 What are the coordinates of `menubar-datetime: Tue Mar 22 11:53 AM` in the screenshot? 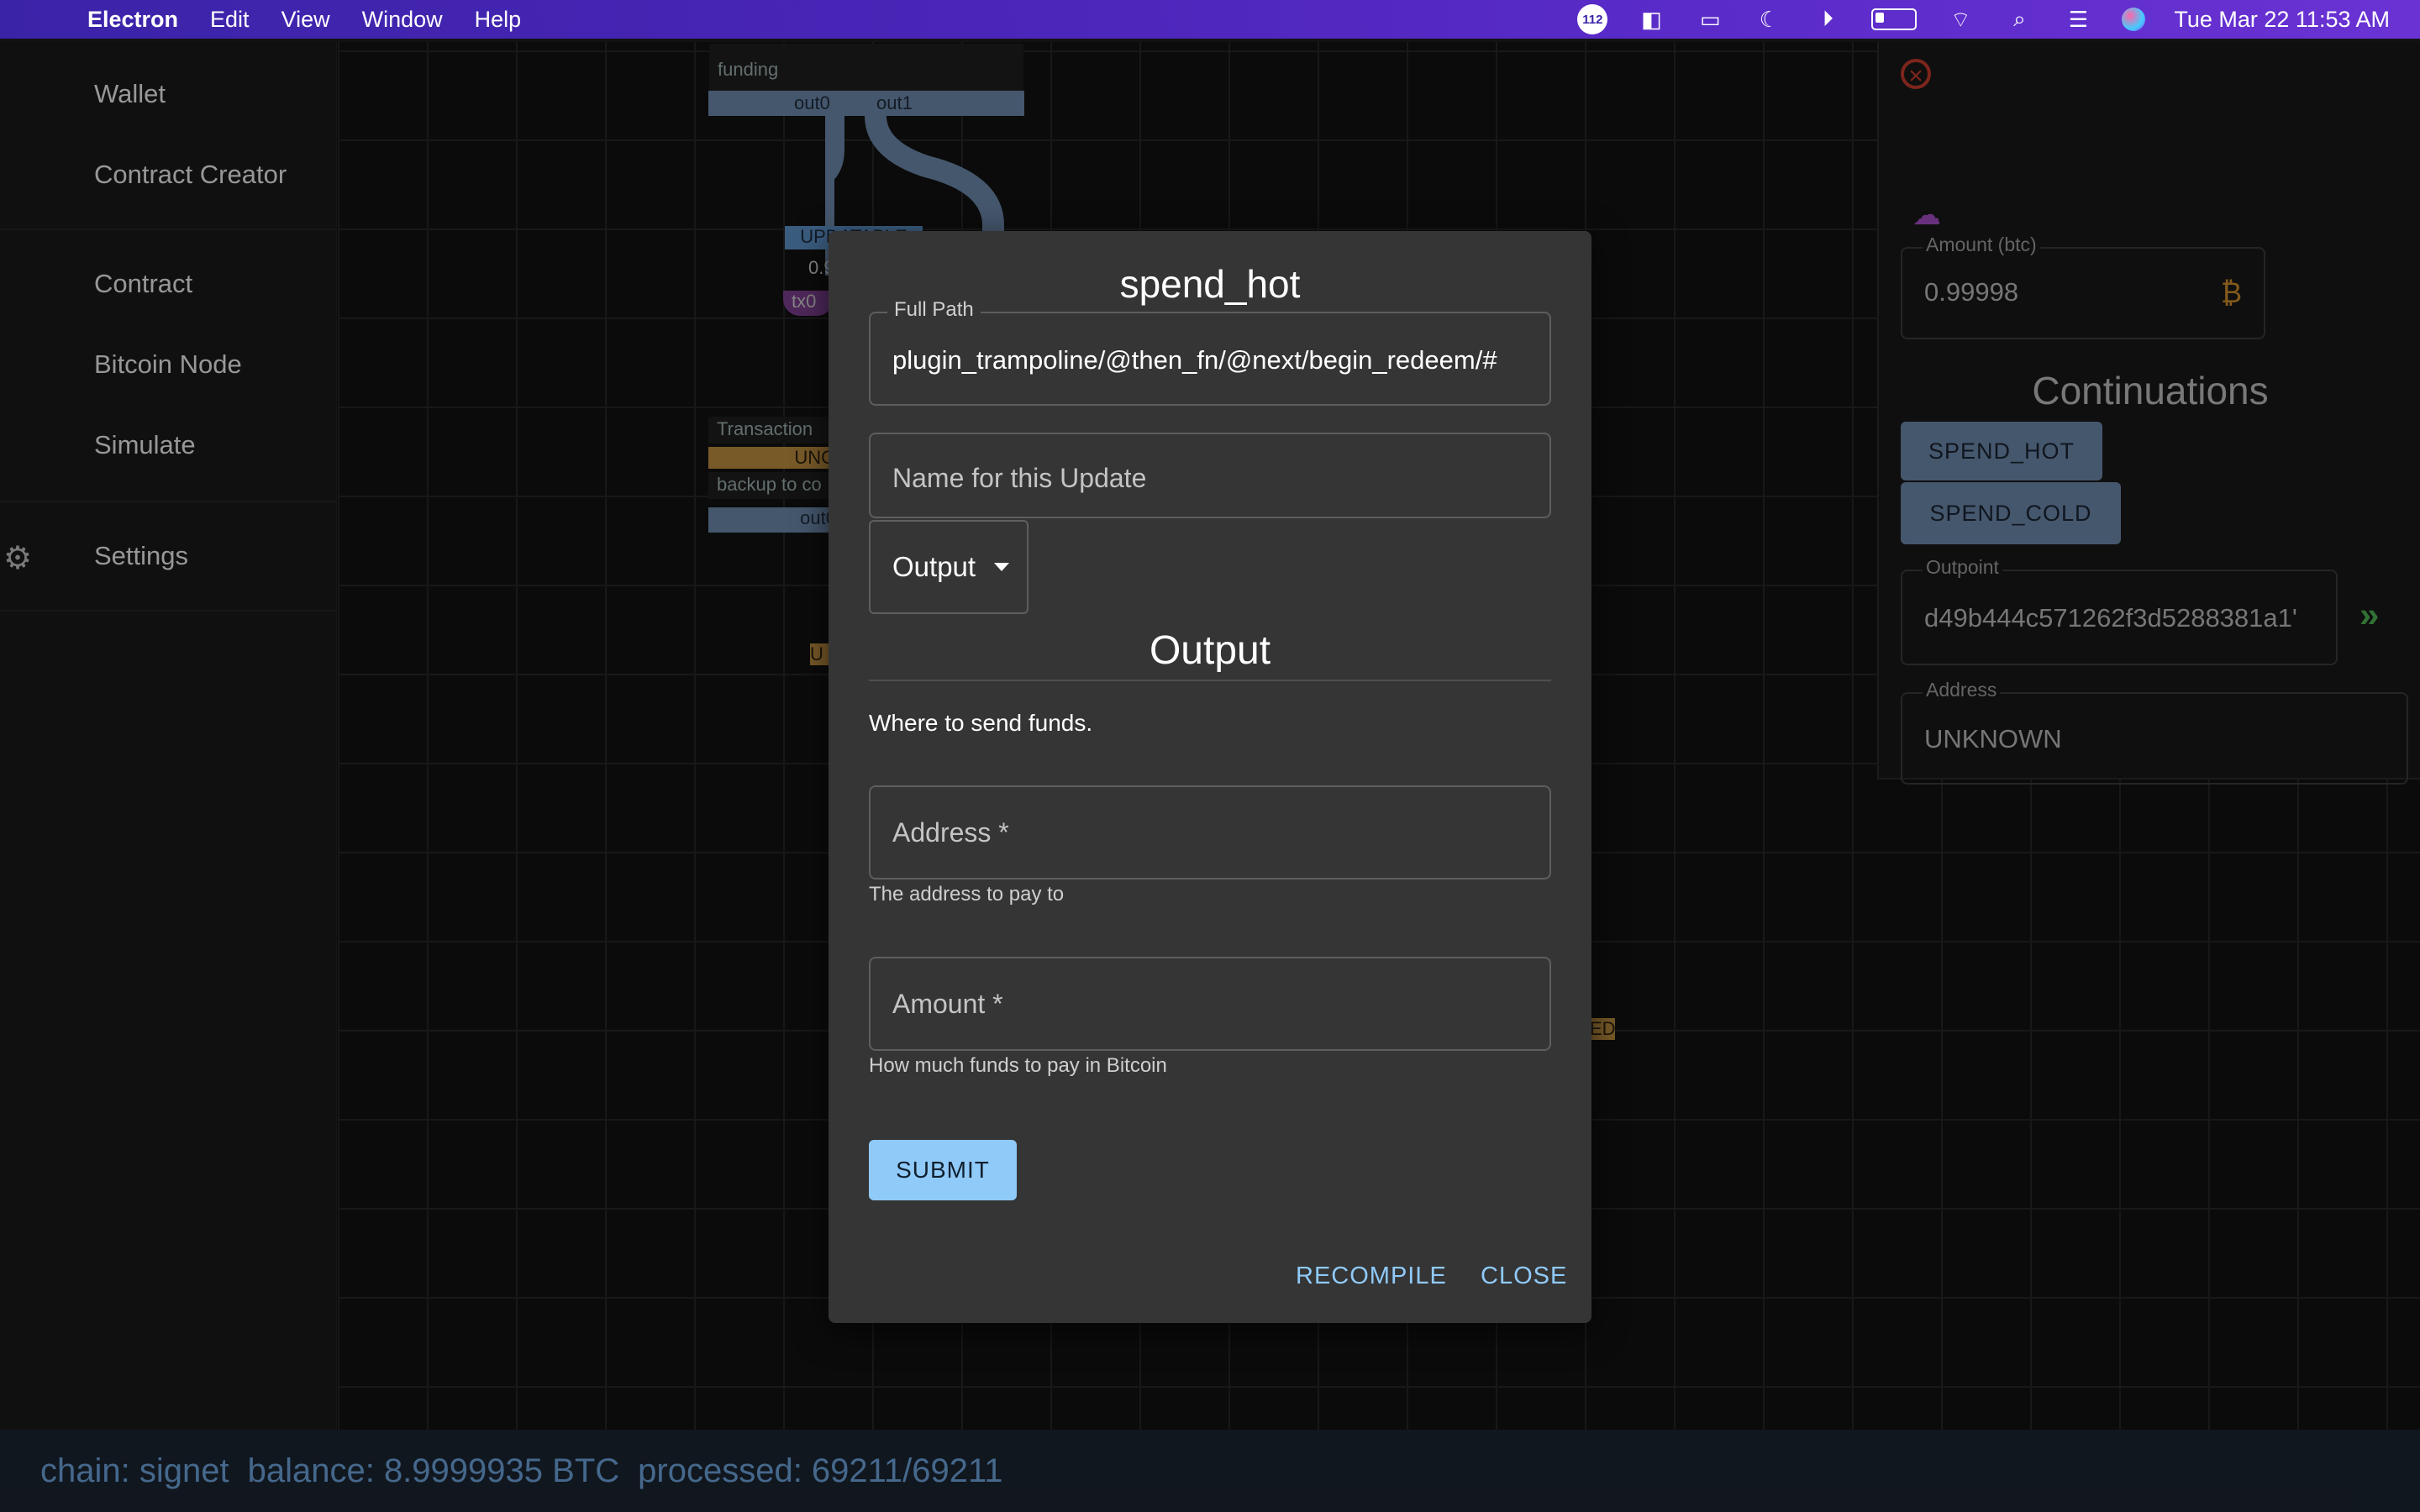 It's located at (2282, 20).